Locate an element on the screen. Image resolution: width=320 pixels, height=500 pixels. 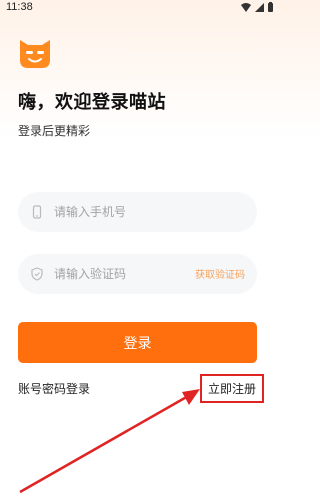
annotation-arrow is located at coordinates (109, 441).